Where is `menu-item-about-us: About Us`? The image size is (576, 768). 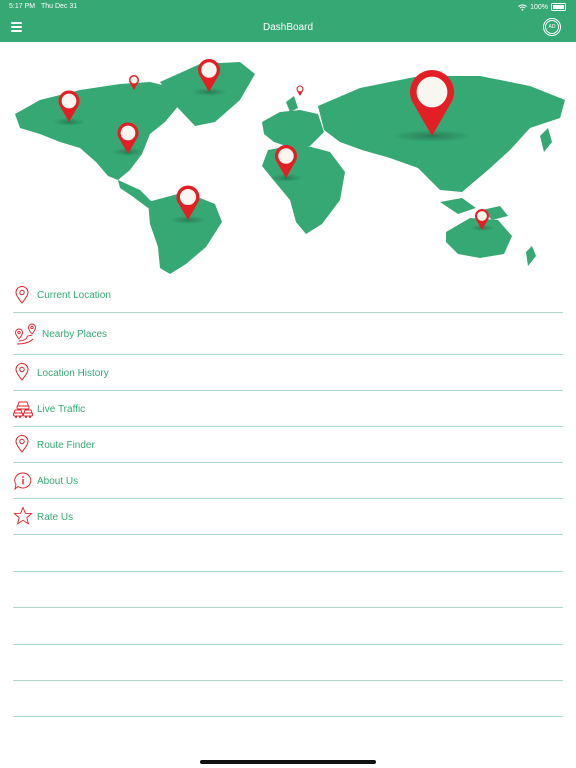
menu-item-about-us: About Us is located at coordinates (288, 481).